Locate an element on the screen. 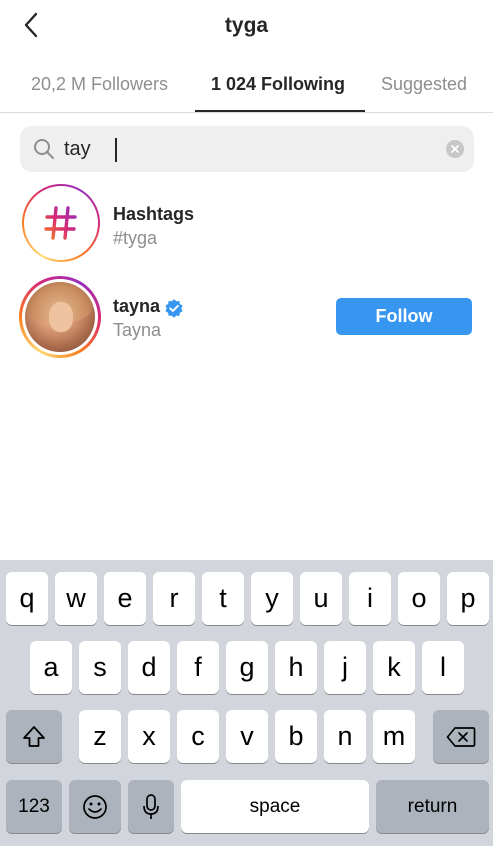 Image resolution: width=493 pixels, height=846 pixels. microphone-key is located at coordinates (151, 806).